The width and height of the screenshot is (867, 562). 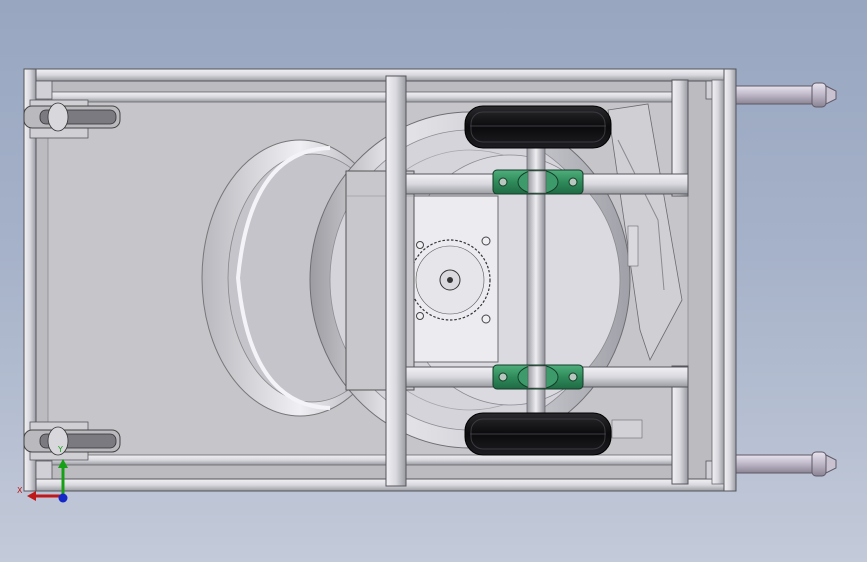 What do you see at coordinates (60, 449) in the screenshot?
I see `y-axis-label: Y` at bounding box center [60, 449].